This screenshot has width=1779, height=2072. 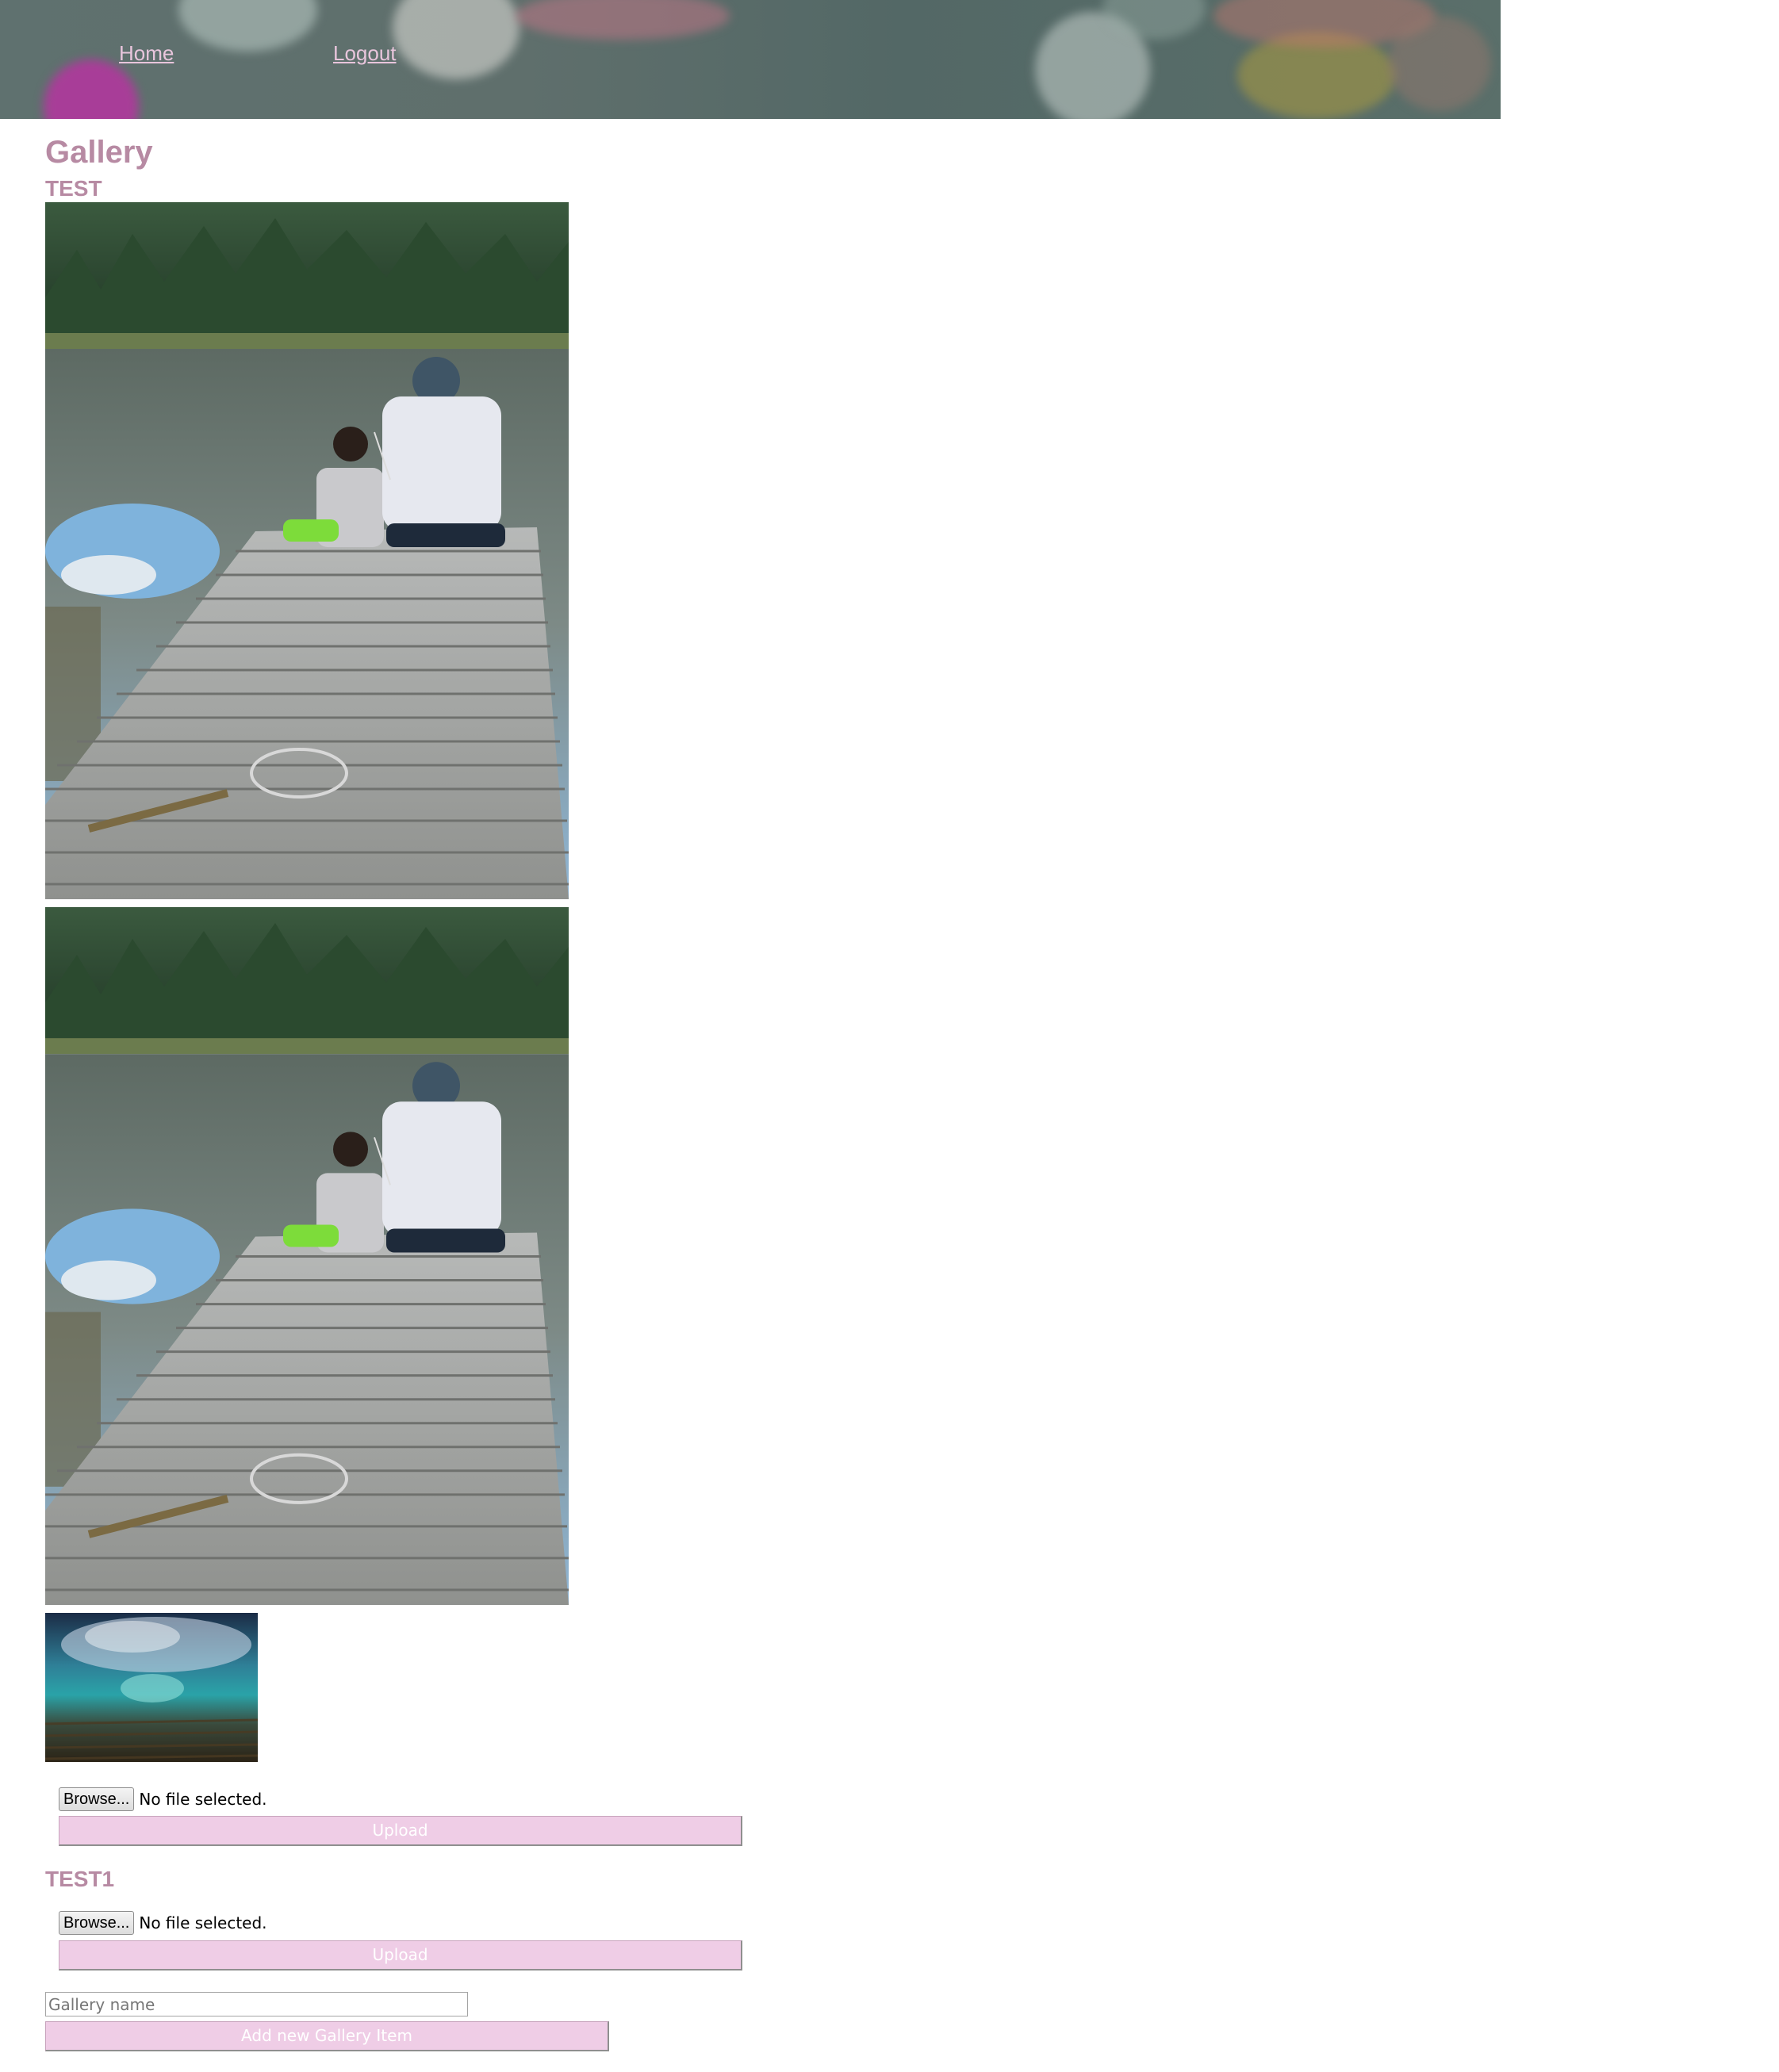 I want to click on gallery-title: TEST1, so click(x=80, y=1879).